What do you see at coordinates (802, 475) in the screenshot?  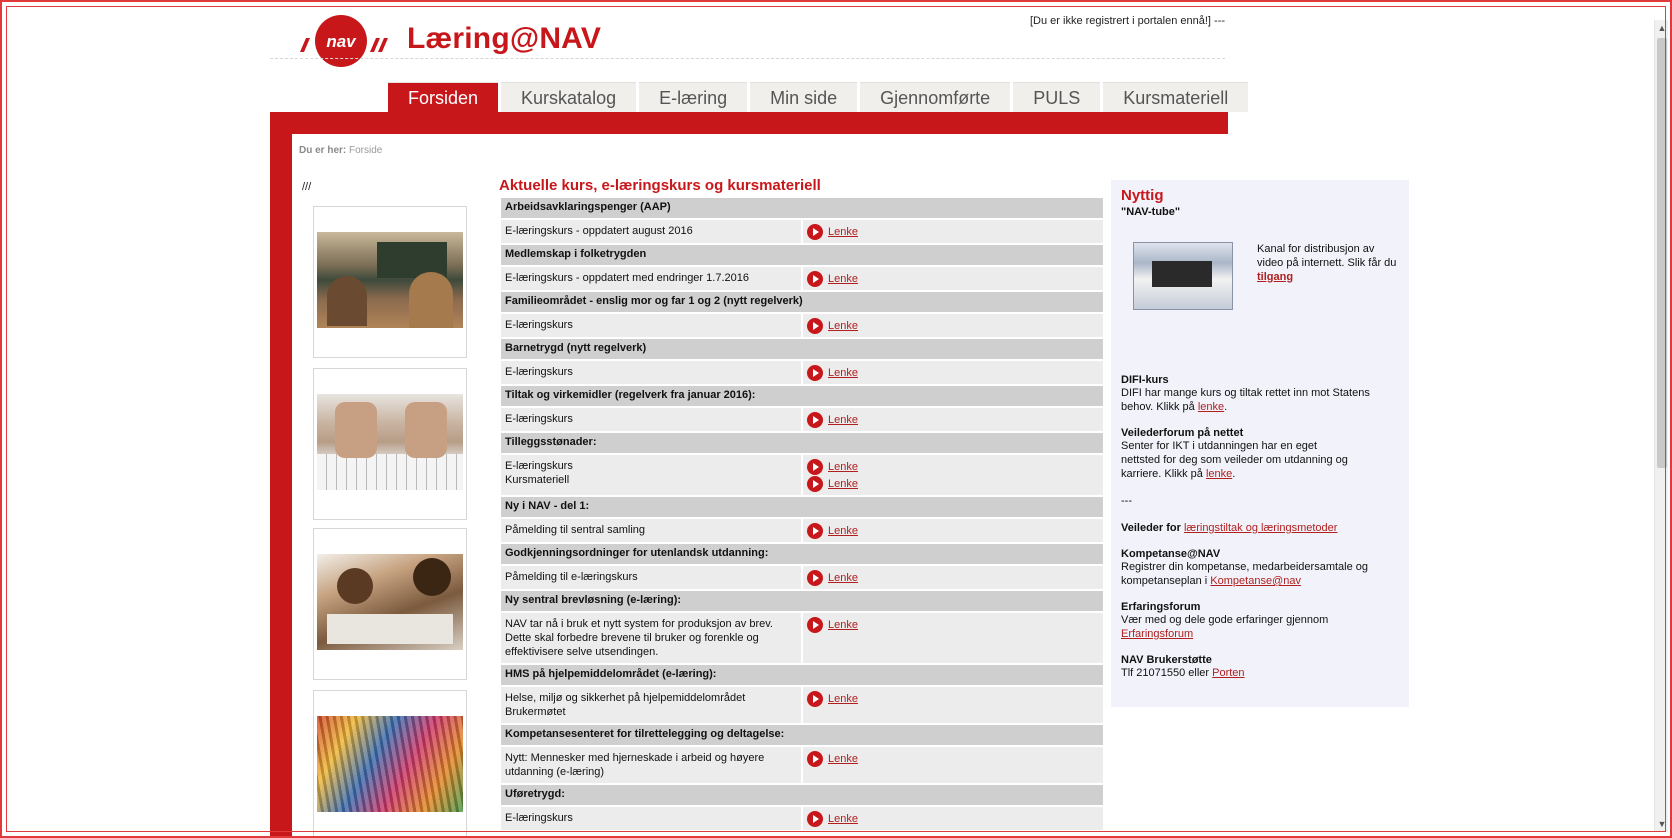 I see `table-row: E-læringskurs Kursmateriell Lenke Lenke` at bounding box center [802, 475].